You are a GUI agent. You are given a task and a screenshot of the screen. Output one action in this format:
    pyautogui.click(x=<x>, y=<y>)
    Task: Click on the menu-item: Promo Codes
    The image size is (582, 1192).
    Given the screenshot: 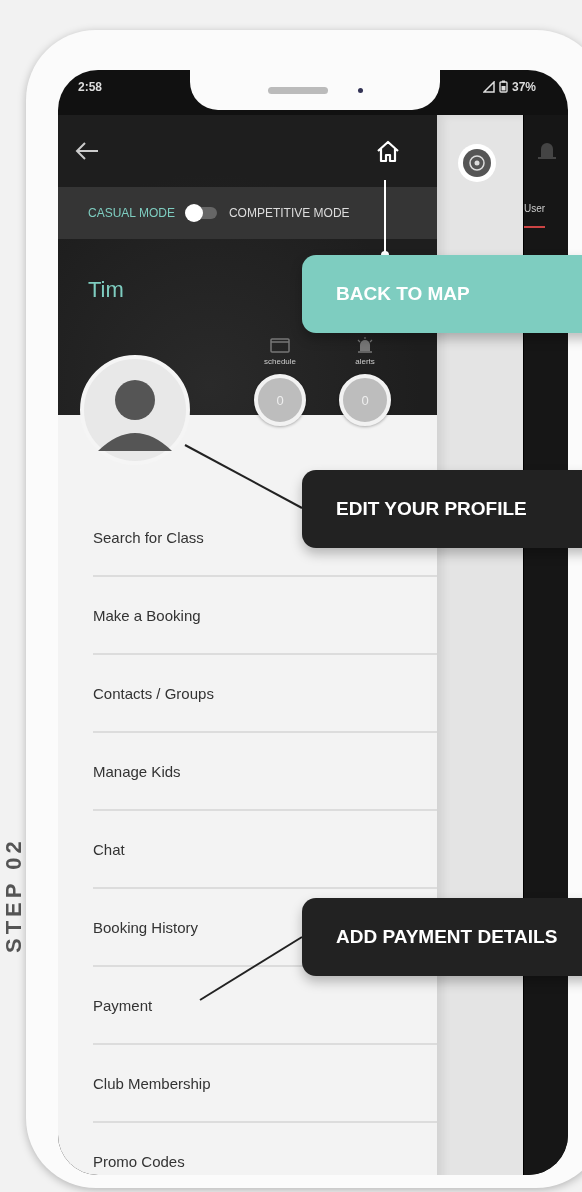 What is the action you would take?
    pyautogui.click(x=139, y=1161)
    